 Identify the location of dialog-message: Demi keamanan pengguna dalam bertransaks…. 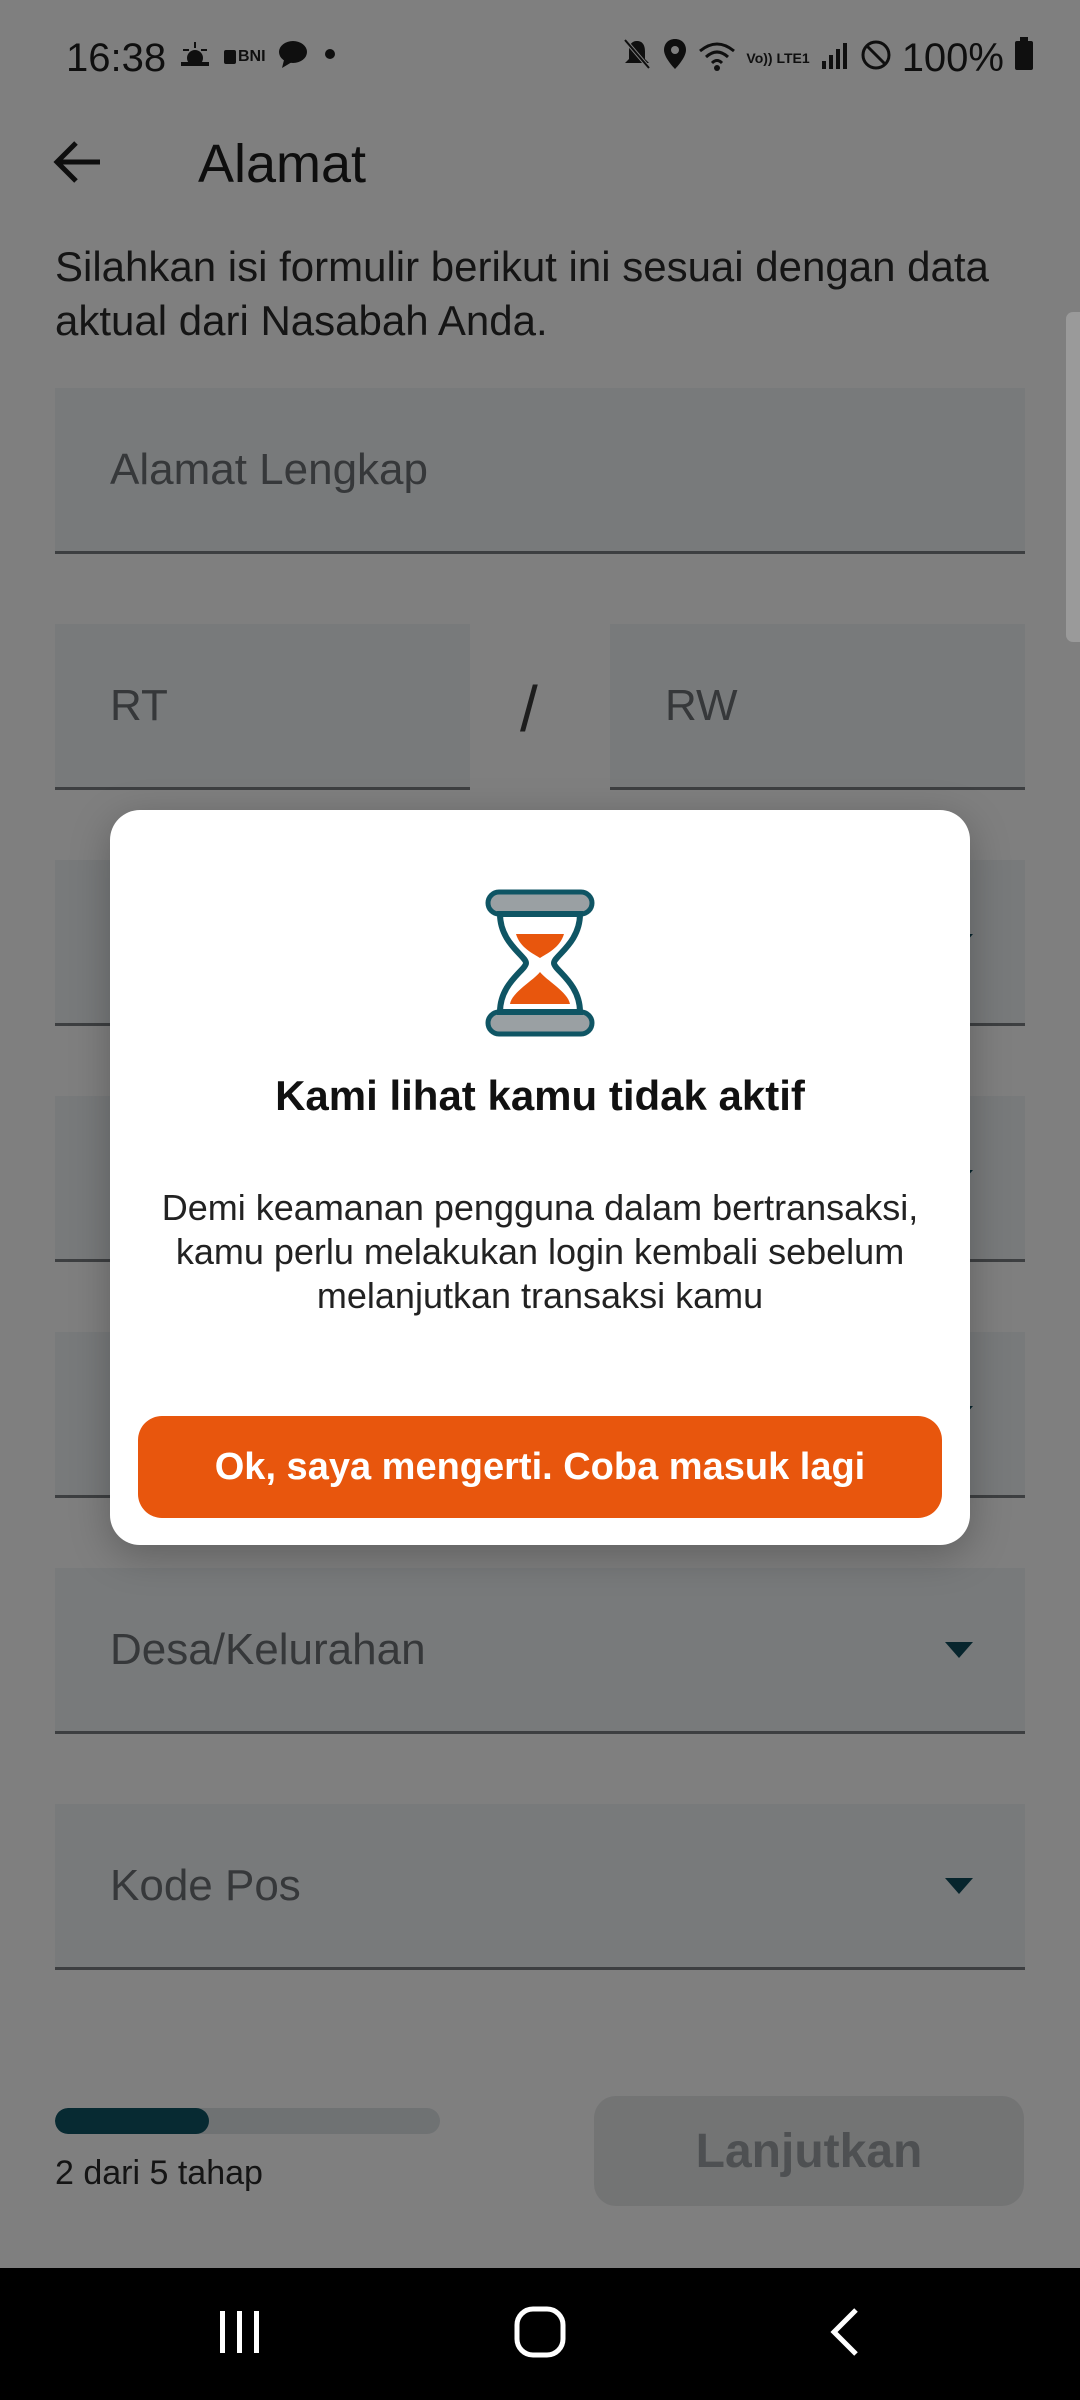
(540, 1251).